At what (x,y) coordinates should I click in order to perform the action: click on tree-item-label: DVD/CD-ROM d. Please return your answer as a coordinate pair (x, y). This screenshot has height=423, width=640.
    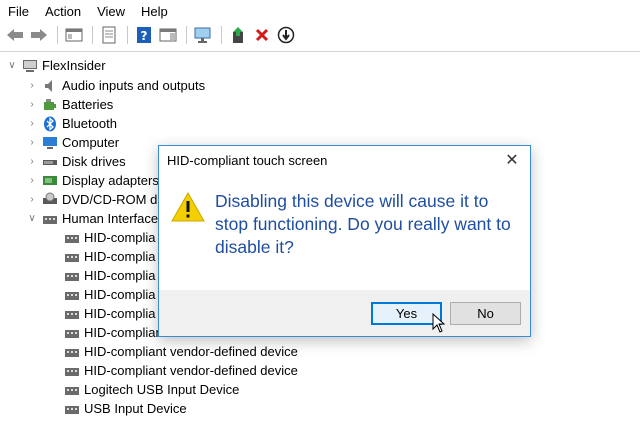
    Looking at the image, I should click on (110, 199).